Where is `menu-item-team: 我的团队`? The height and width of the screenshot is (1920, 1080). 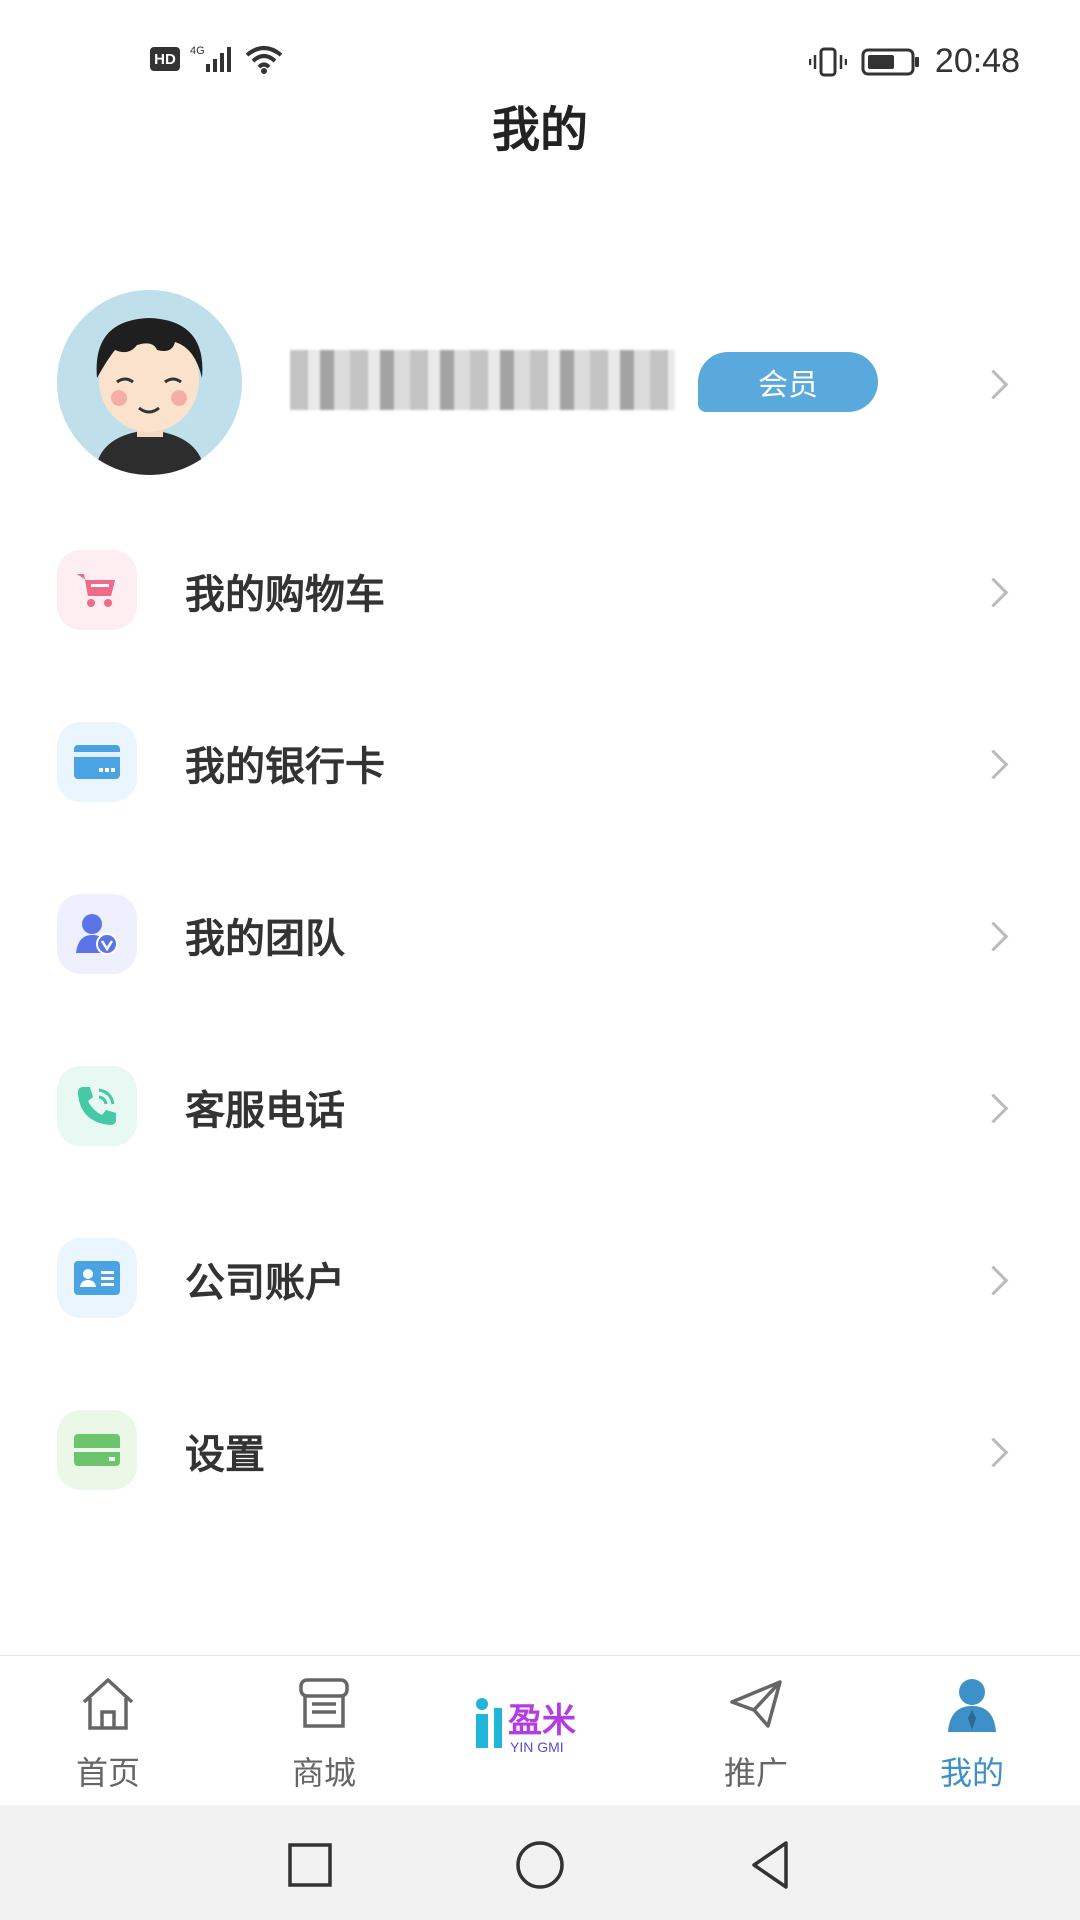 menu-item-team: 我的团队 is located at coordinates (540, 970).